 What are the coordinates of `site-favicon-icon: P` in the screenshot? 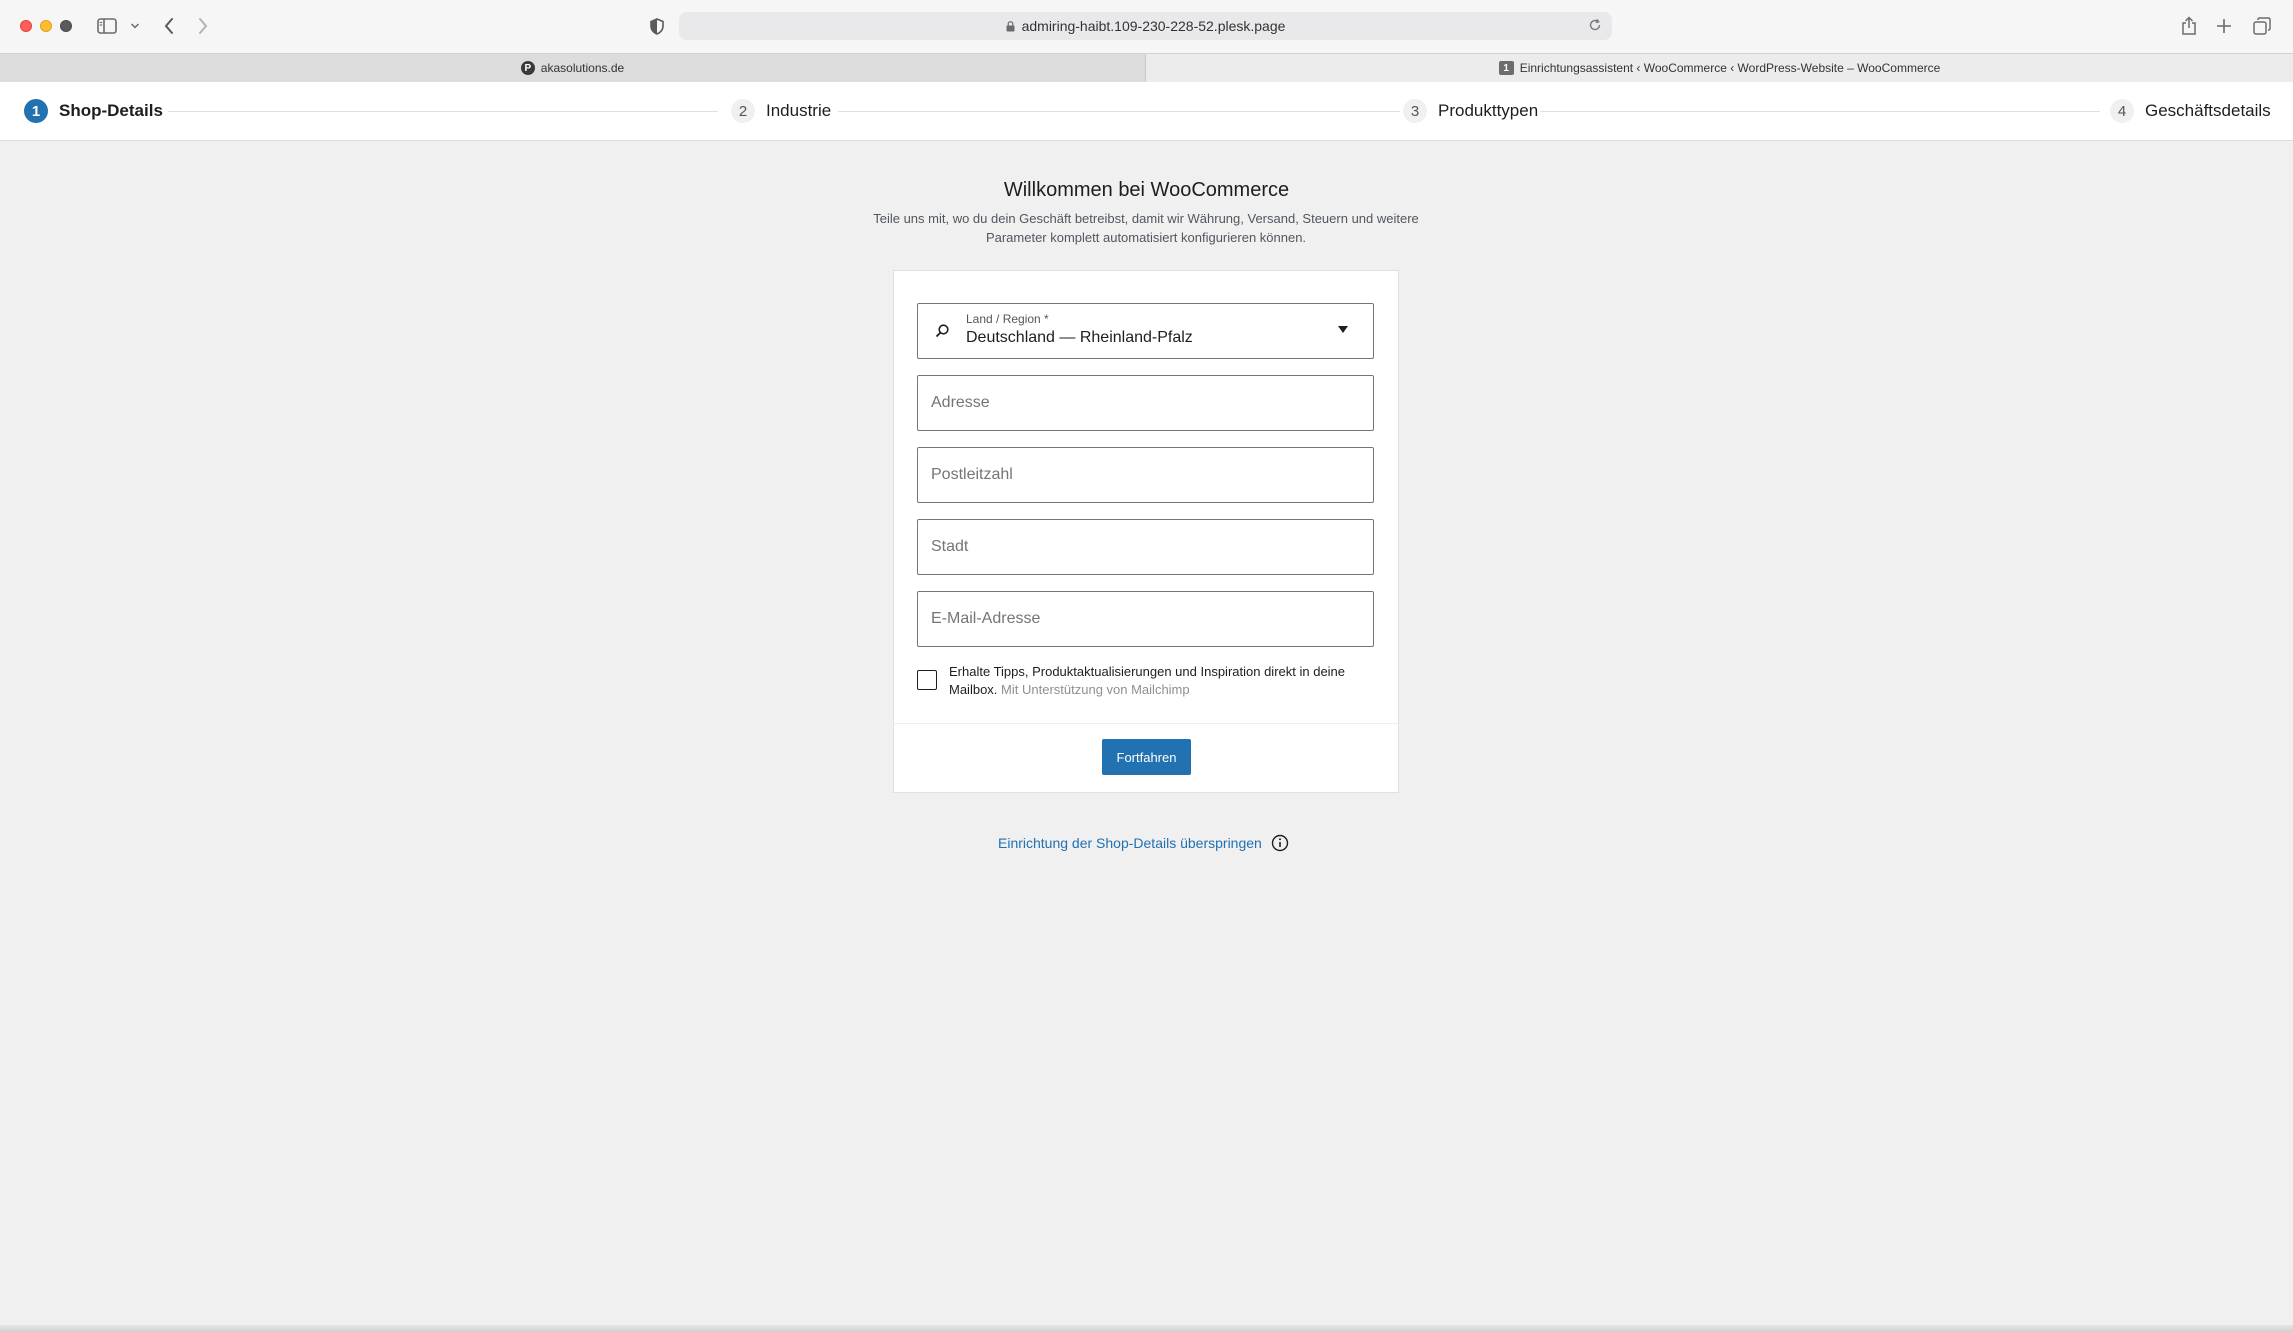 It's located at (527, 68).